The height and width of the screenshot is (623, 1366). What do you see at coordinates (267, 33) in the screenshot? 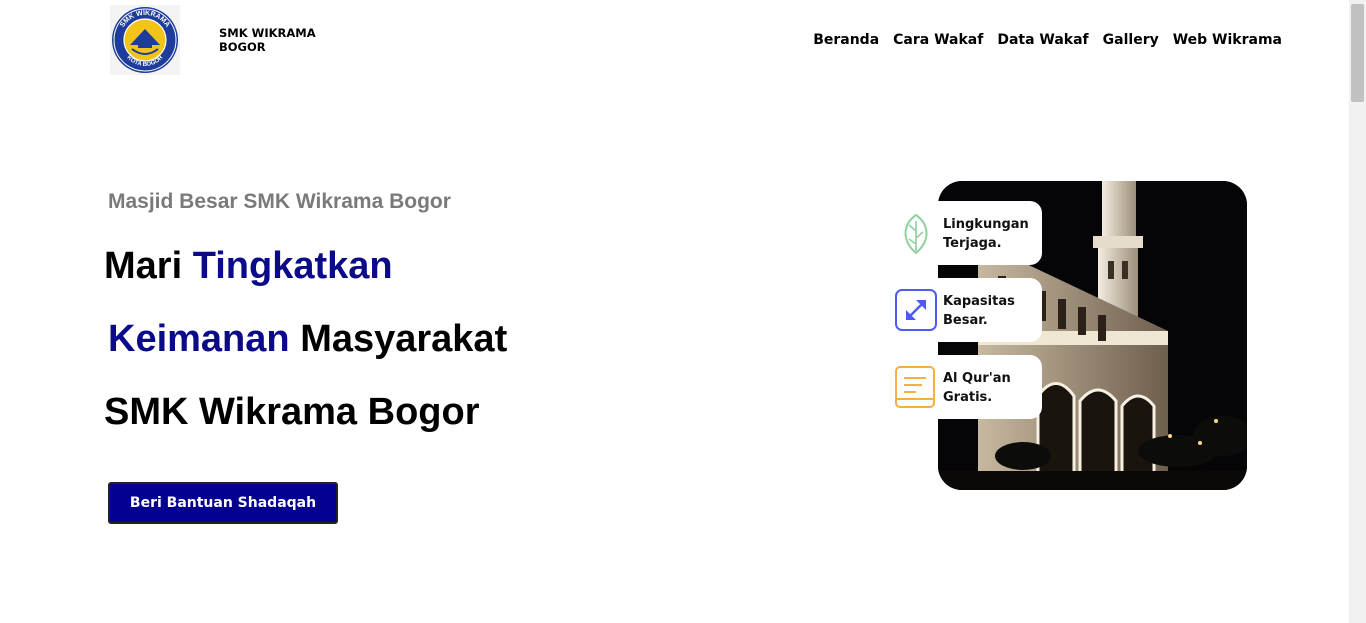
I see `brand-line1: SMK WIKRAMA` at bounding box center [267, 33].